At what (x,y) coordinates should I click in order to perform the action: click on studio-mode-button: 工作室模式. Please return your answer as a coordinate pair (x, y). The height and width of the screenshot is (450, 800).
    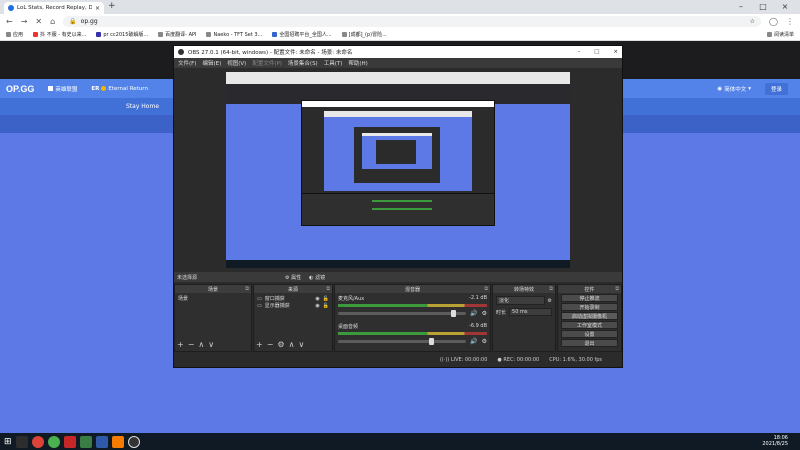
    Looking at the image, I should click on (589, 325).